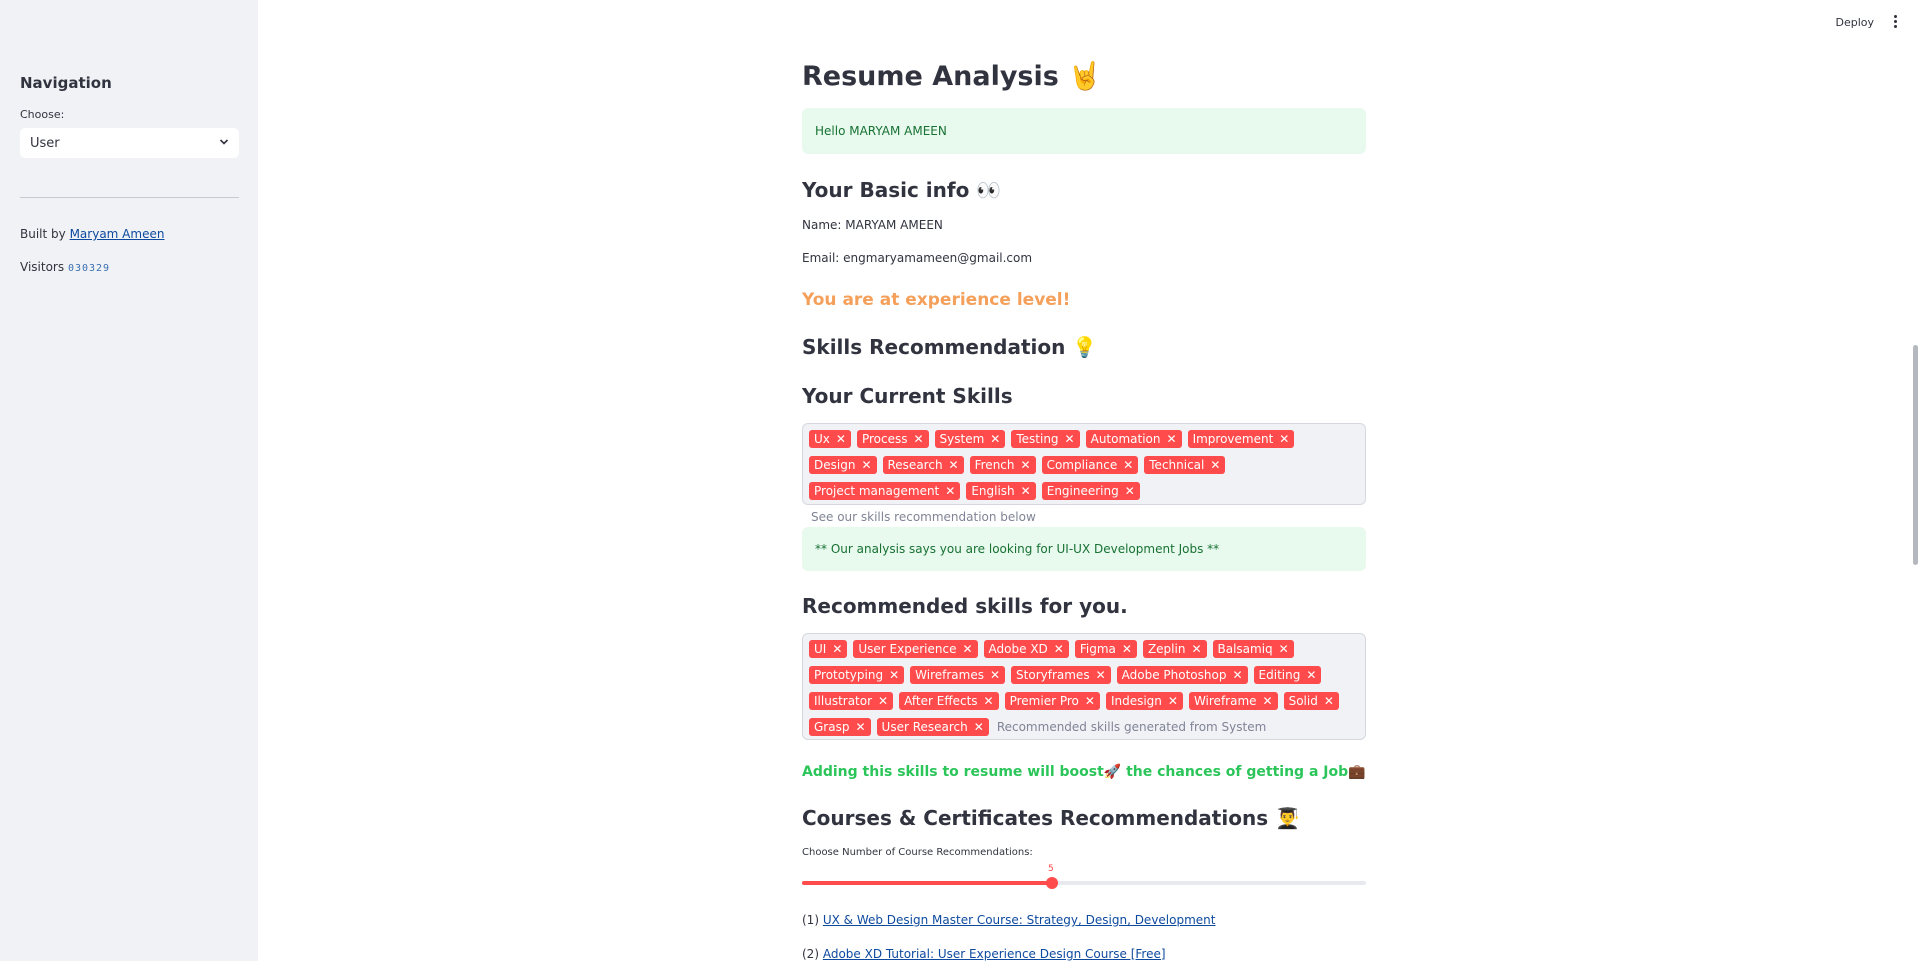 This screenshot has width=1920, height=961. What do you see at coordinates (1233, 439) in the screenshot?
I see `skill-tag-label: Improvement` at bounding box center [1233, 439].